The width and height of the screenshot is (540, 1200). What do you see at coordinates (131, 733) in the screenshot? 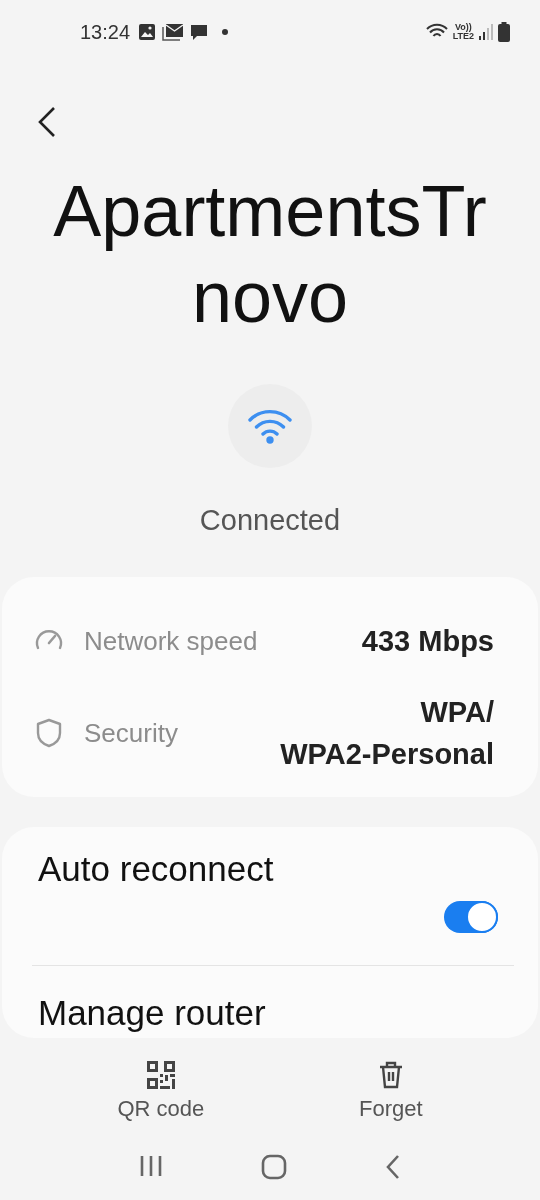
I see `detail-label: Security` at bounding box center [131, 733].